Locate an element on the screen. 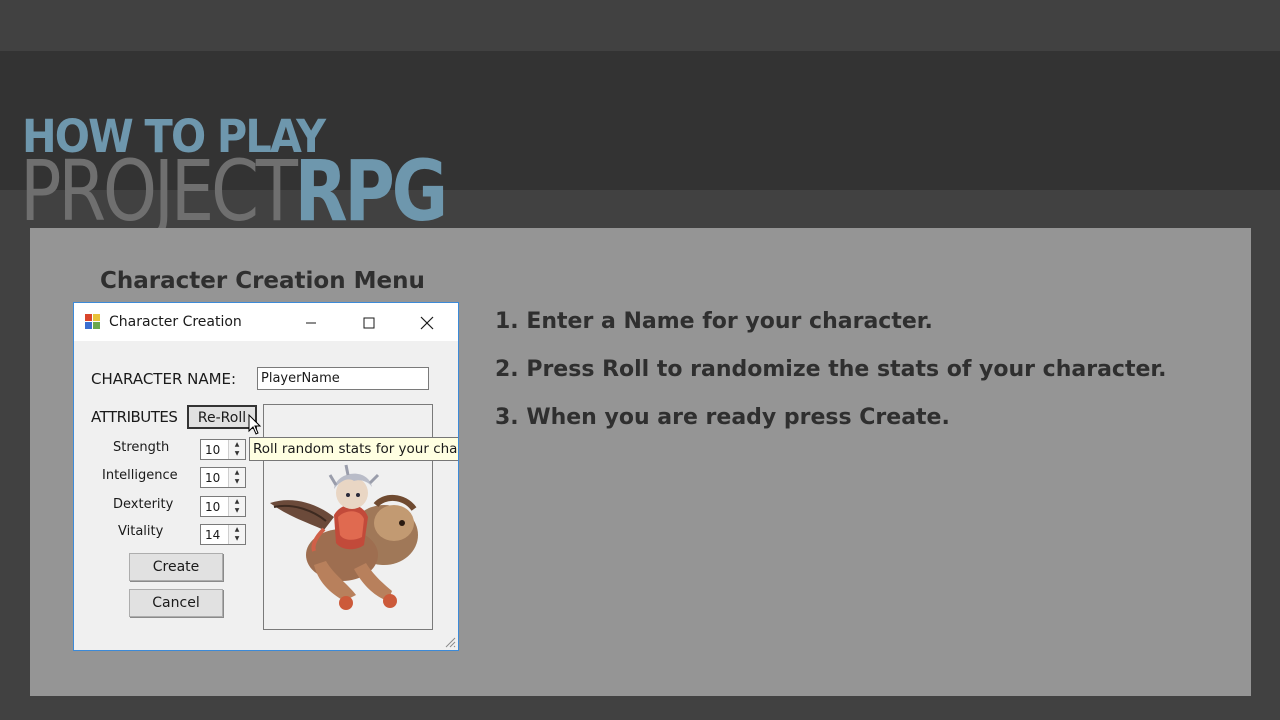 This screenshot has width=1280, height=720. cancel-button: Cancel is located at coordinates (176, 603).